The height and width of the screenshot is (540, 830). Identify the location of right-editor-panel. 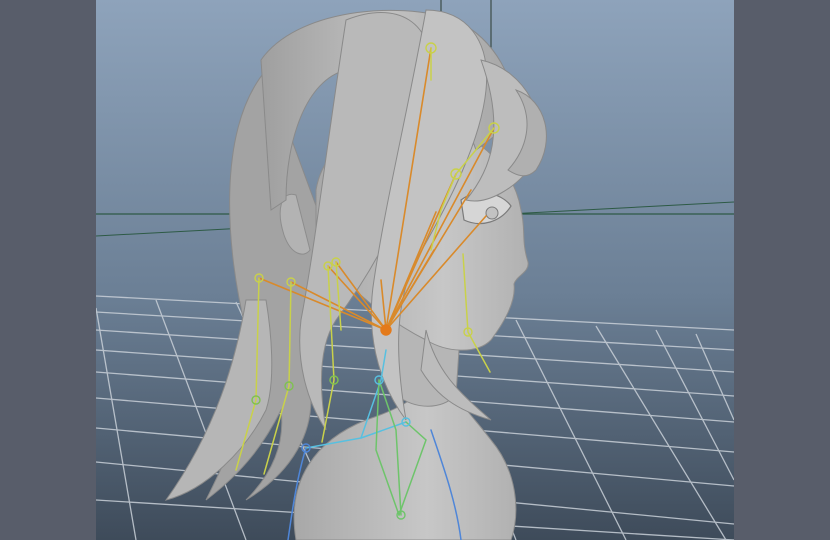
(782, 270).